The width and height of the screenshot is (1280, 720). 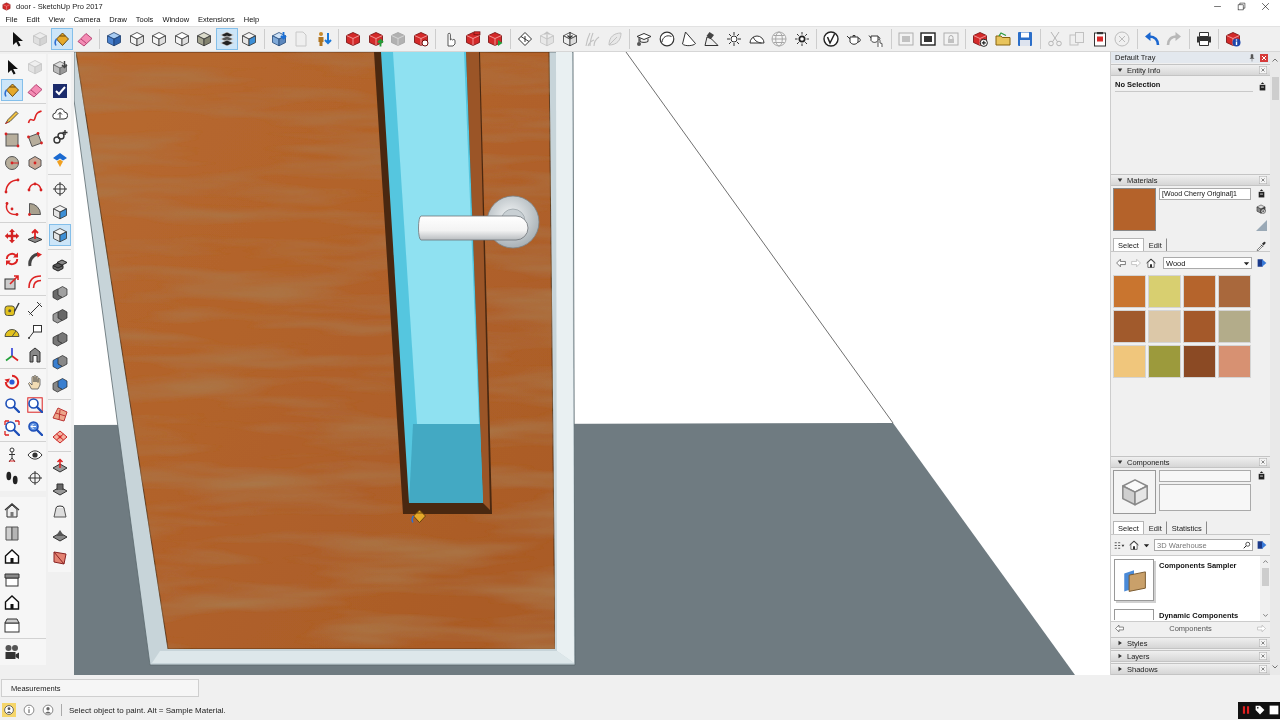 What do you see at coordinates (1274, 710) in the screenshot?
I see `square-icon` at bounding box center [1274, 710].